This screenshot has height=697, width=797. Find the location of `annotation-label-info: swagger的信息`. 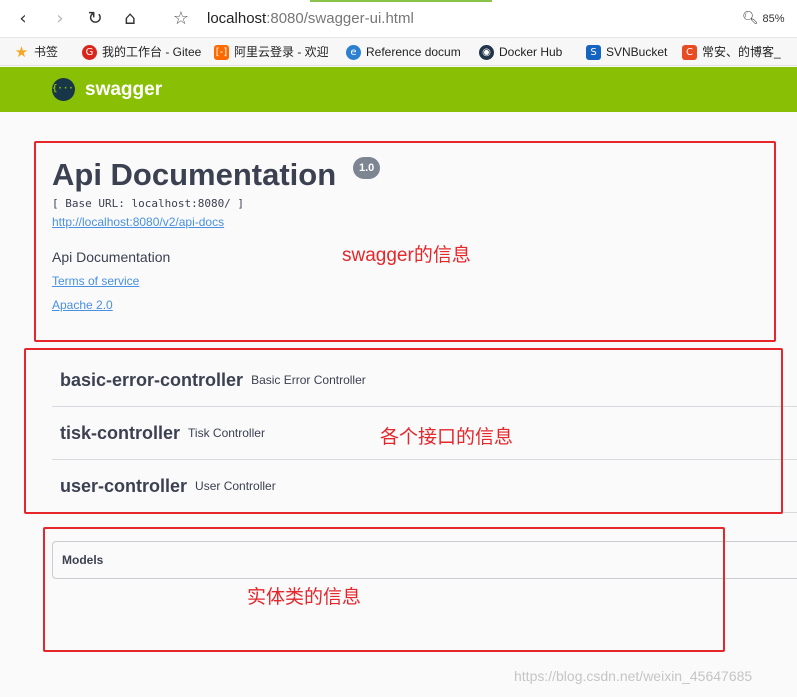

annotation-label-info: swagger的信息 is located at coordinates (406, 255).